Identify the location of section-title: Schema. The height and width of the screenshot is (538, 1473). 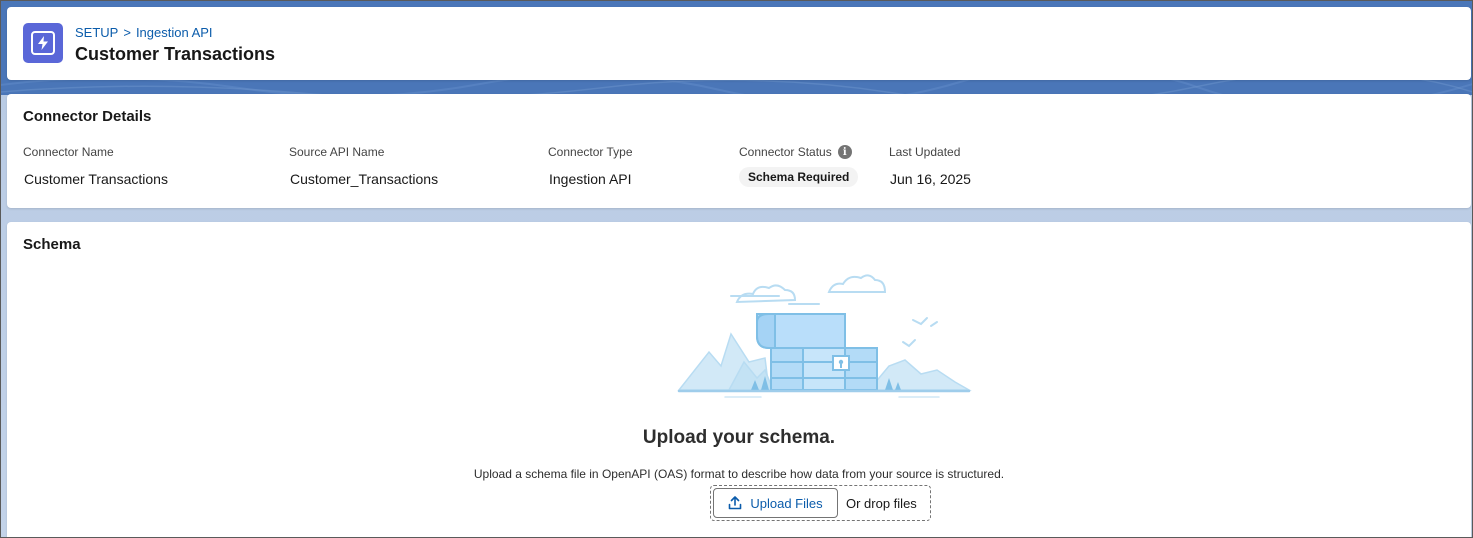
(52, 244).